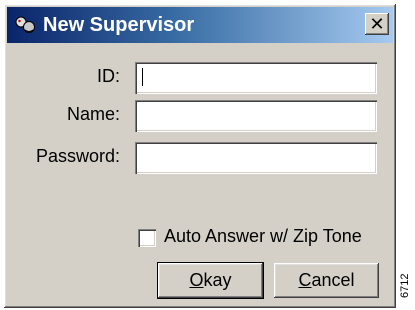 The image size is (415, 310). Describe the element at coordinates (142, 77) in the screenshot. I see `text-caret` at that location.